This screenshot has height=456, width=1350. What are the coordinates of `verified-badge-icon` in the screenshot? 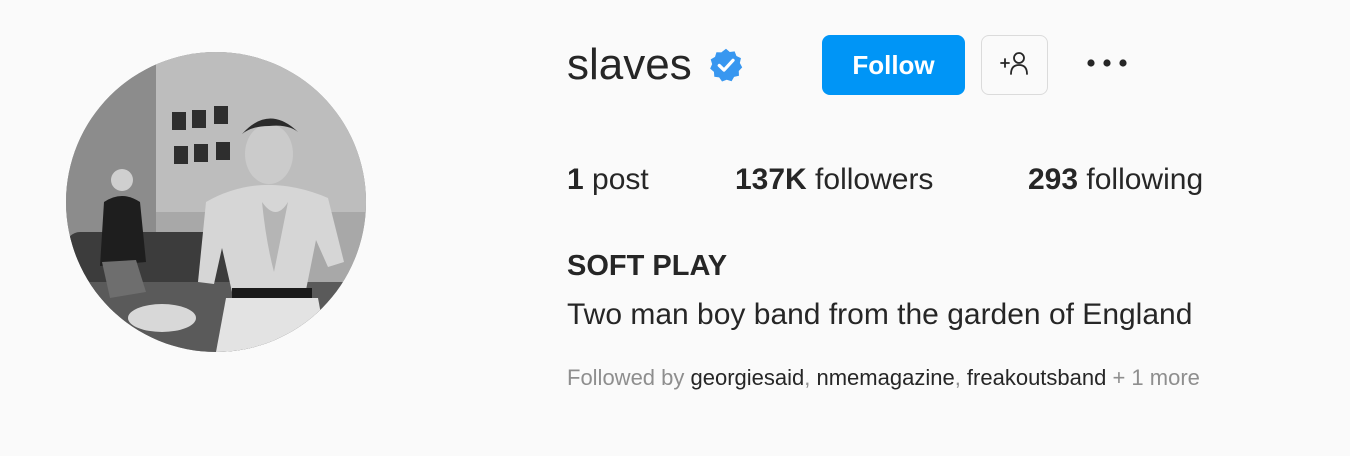 It's located at (726, 65).